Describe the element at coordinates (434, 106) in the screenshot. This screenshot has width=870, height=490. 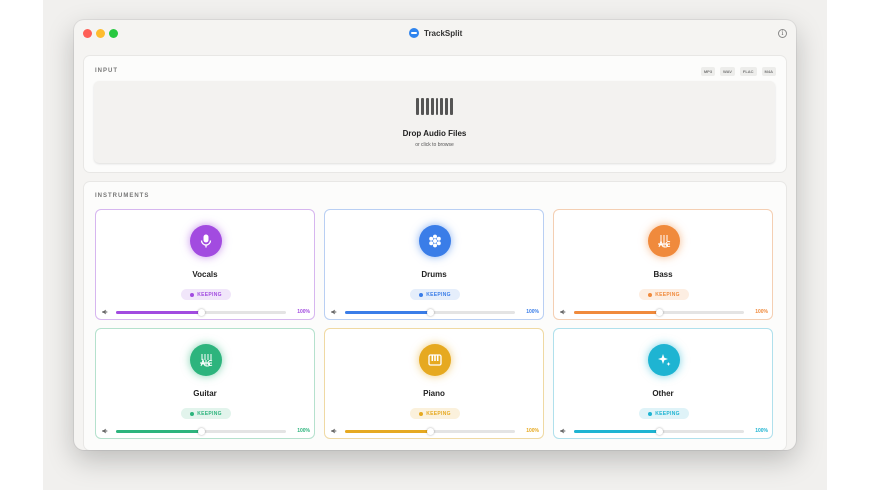
I see `waveform-icon` at that location.